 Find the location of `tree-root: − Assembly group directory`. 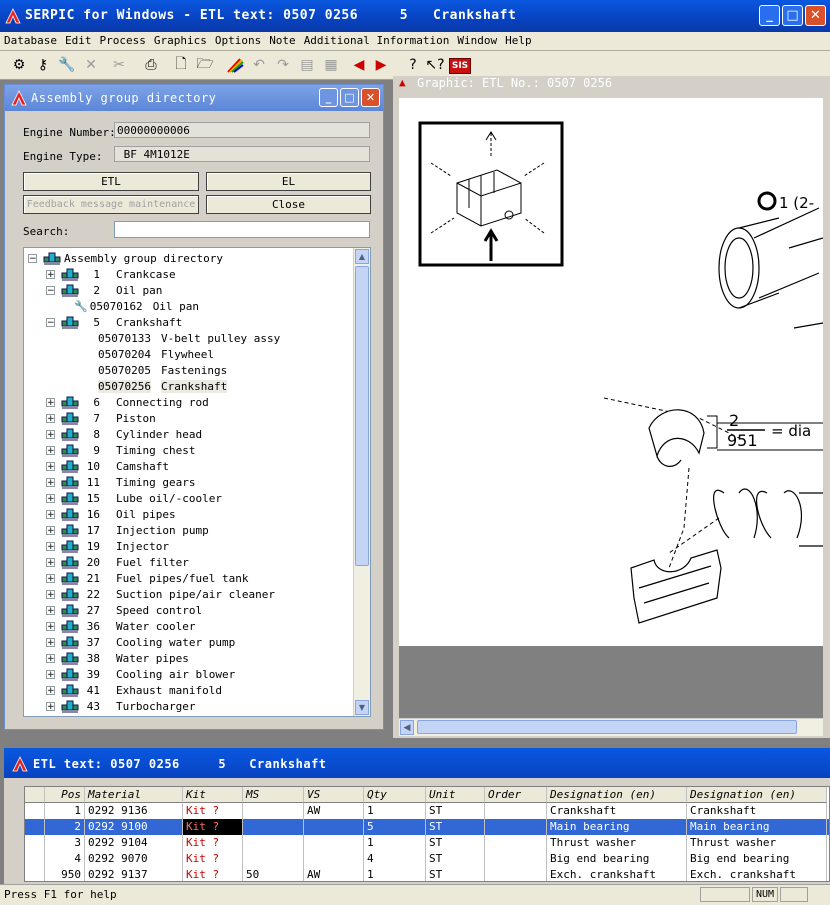

tree-root: − Assembly group directory is located at coordinates (125, 258).